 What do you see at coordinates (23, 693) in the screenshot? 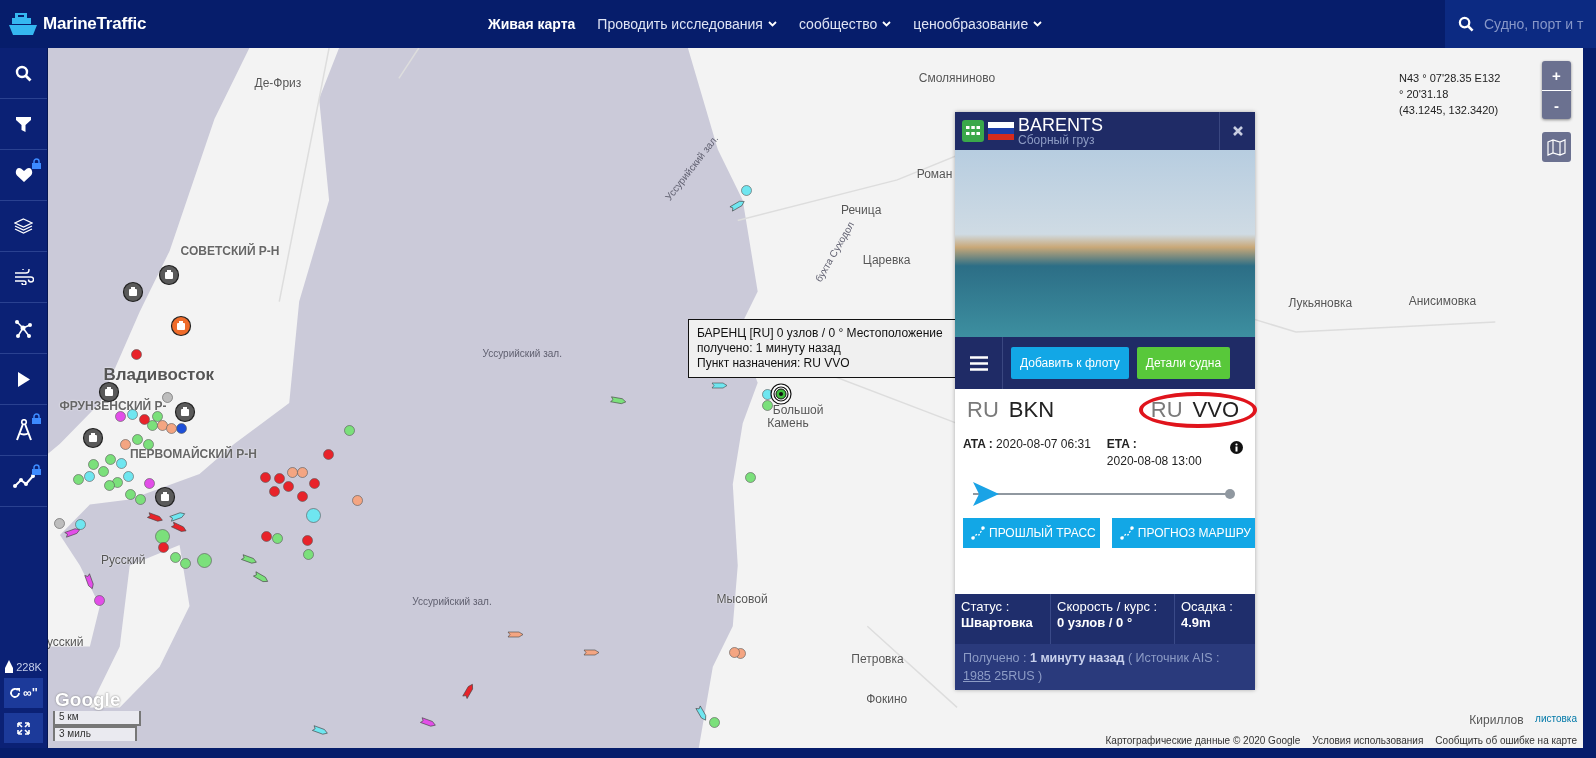
I see `refresh-button: ∞''` at bounding box center [23, 693].